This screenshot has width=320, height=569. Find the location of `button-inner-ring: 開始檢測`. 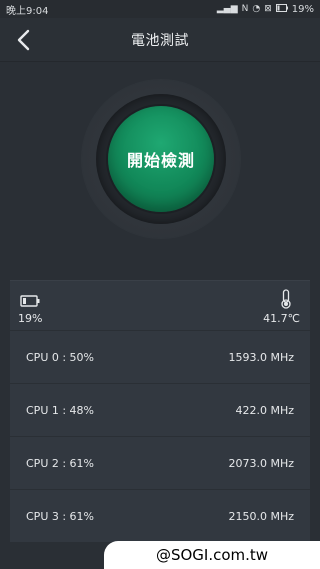

button-inner-ring: 開始檢測 is located at coordinates (161, 159).